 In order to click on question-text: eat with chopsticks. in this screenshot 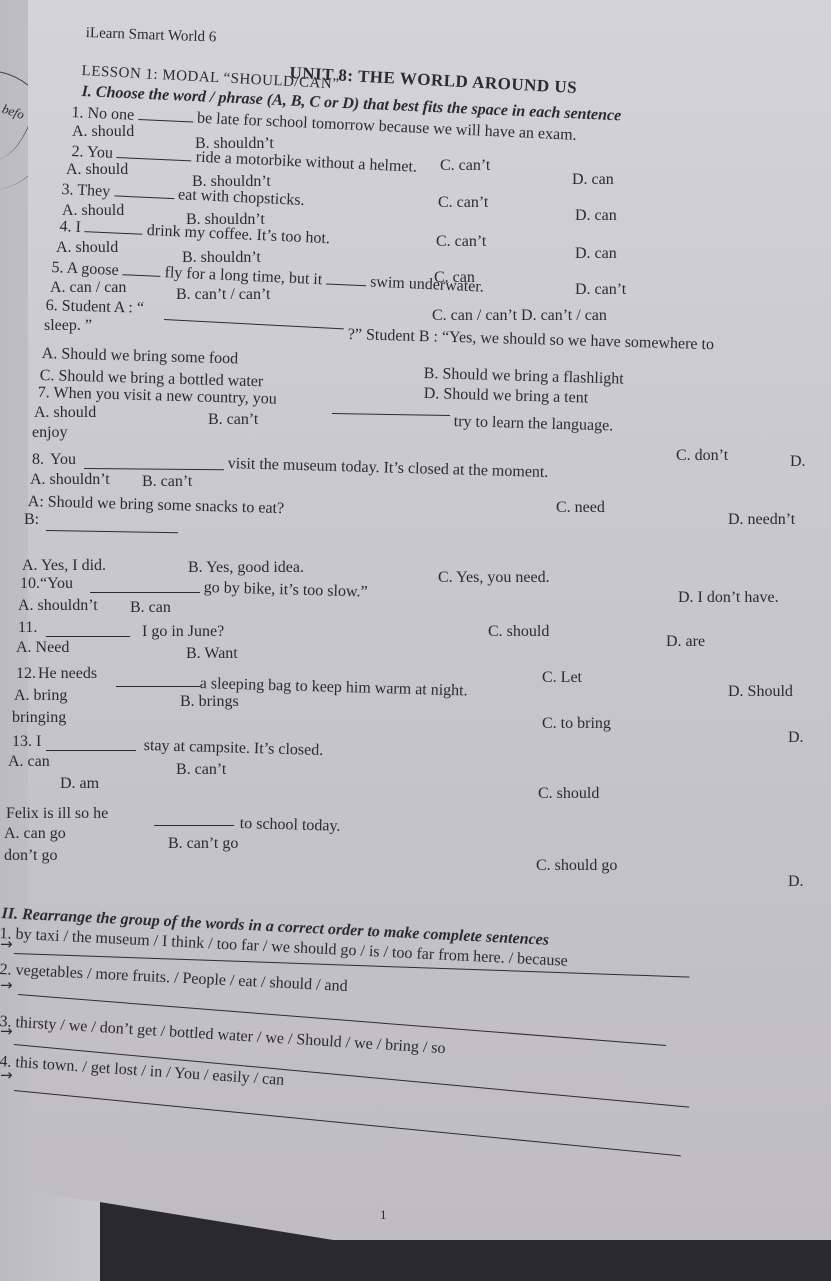, I will do `click(241, 198)`.